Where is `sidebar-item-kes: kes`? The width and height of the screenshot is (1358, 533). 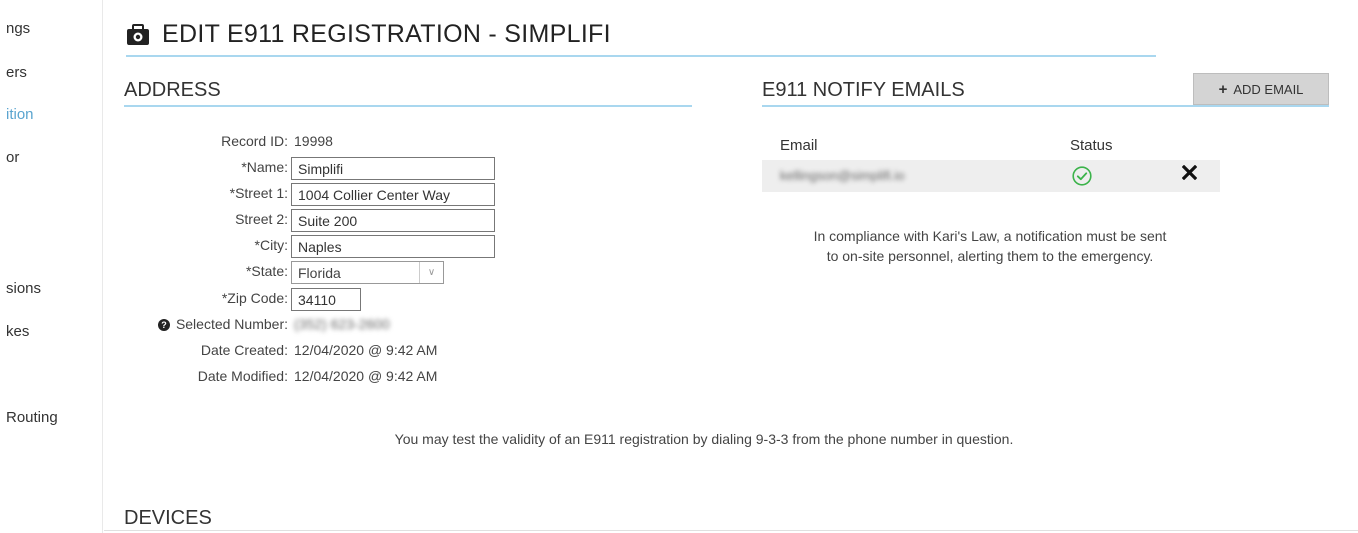 sidebar-item-kes: kes is located at coordinates (17, 331).